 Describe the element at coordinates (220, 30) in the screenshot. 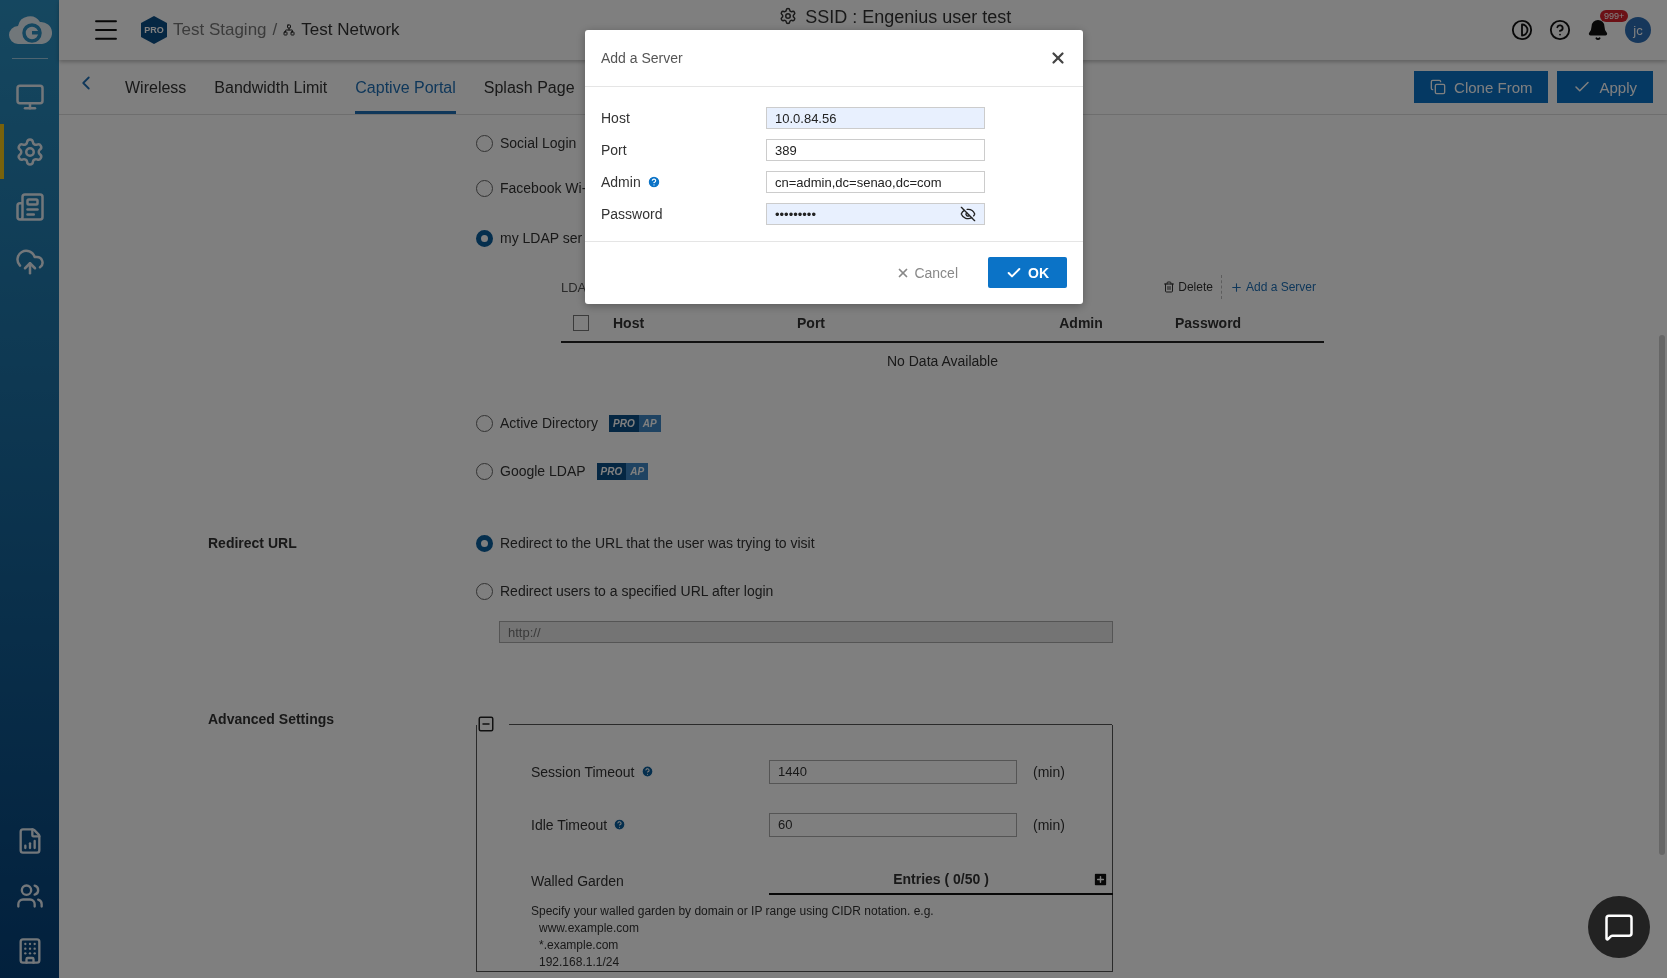

I see `org-link: Test Staging` at that location.